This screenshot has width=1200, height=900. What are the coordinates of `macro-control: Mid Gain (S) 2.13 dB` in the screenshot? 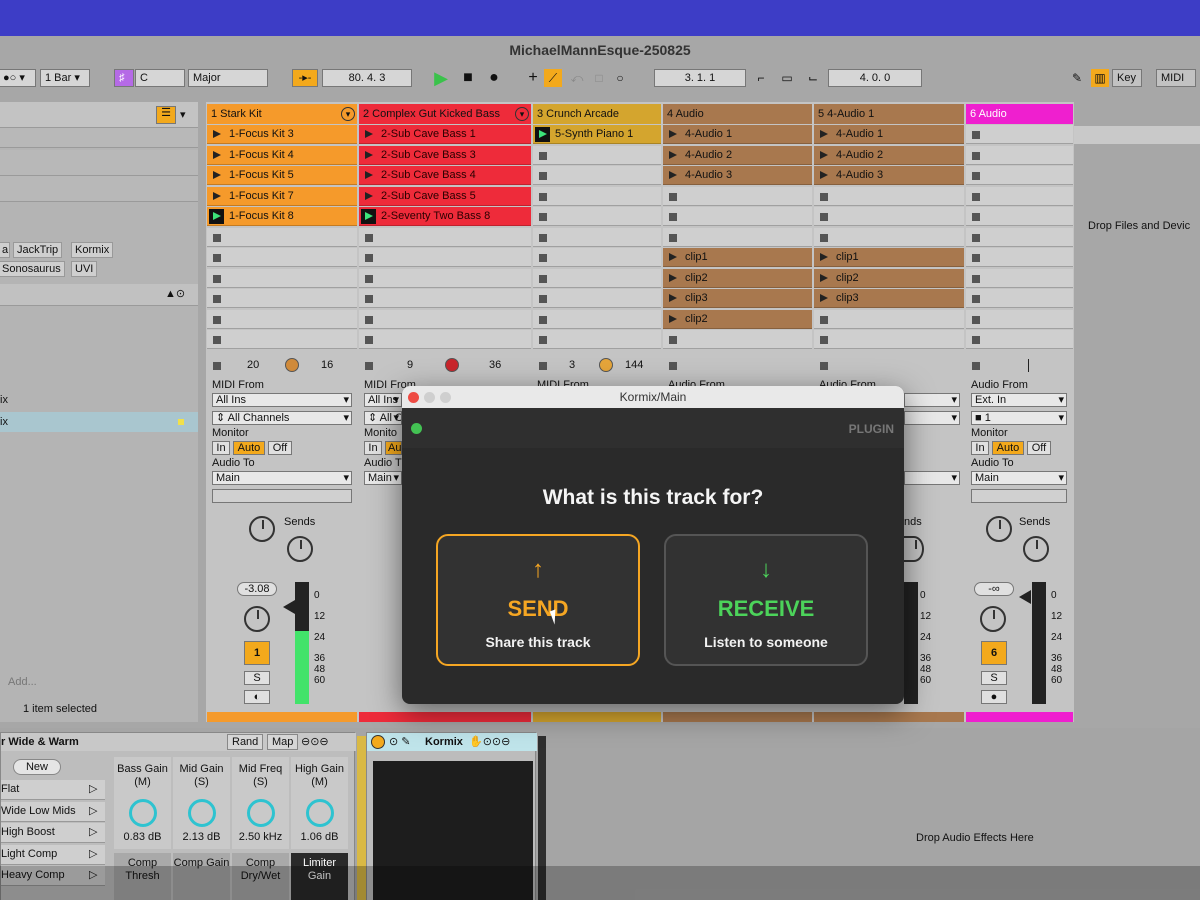 It's located at (201, 803).